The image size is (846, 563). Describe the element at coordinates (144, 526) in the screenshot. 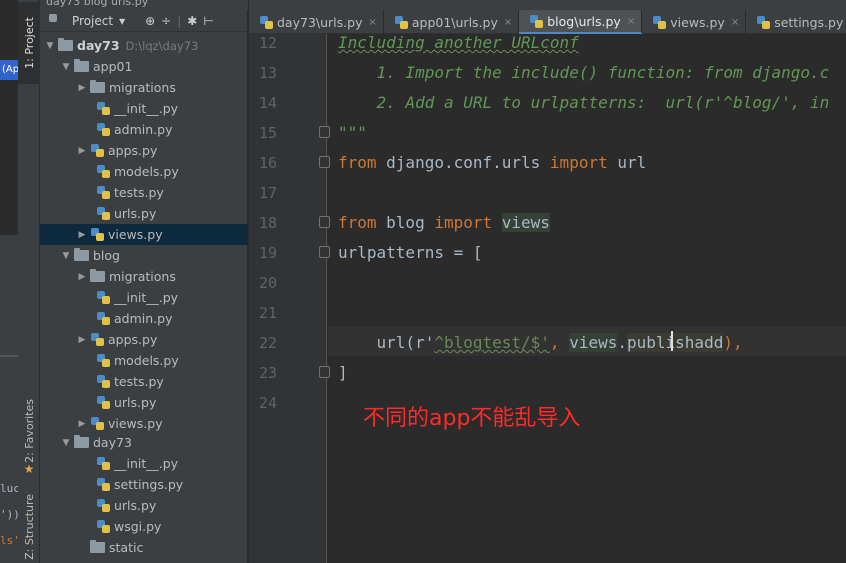

I see `tree-file: wsgi.py` at that location.